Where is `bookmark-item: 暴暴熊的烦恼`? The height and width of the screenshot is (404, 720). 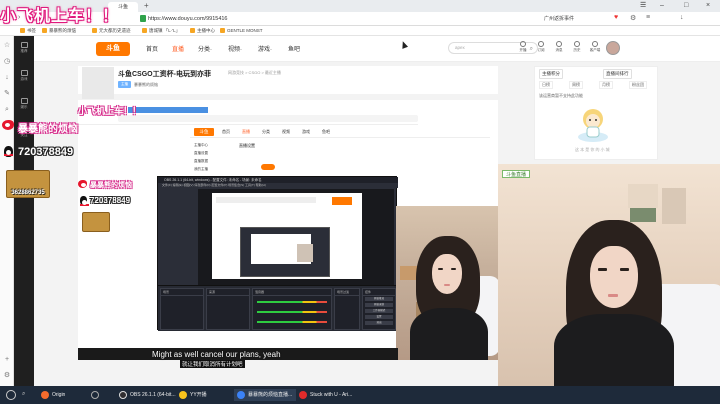 bookmark-item: 暴暴熊的烦恼 is located at coordinates (59, 31).